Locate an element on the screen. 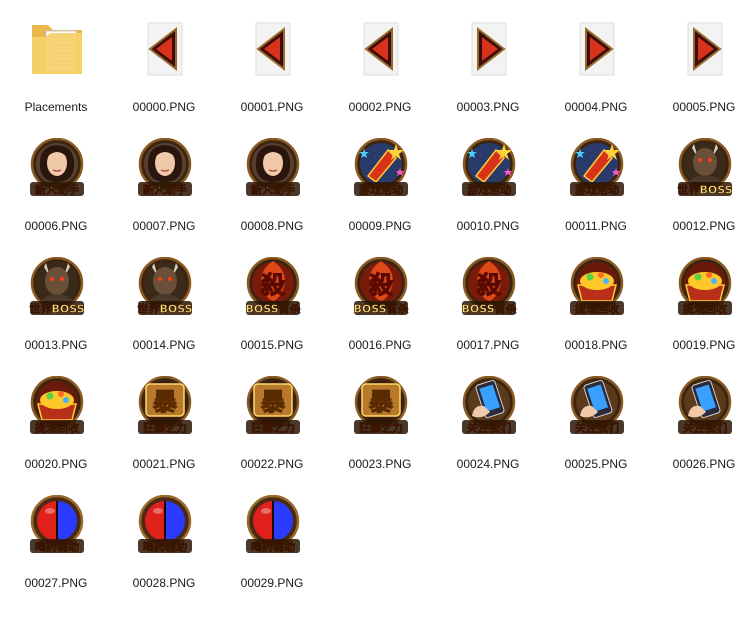  file-item: 00002.PNG is located at coordinates (380, 65).